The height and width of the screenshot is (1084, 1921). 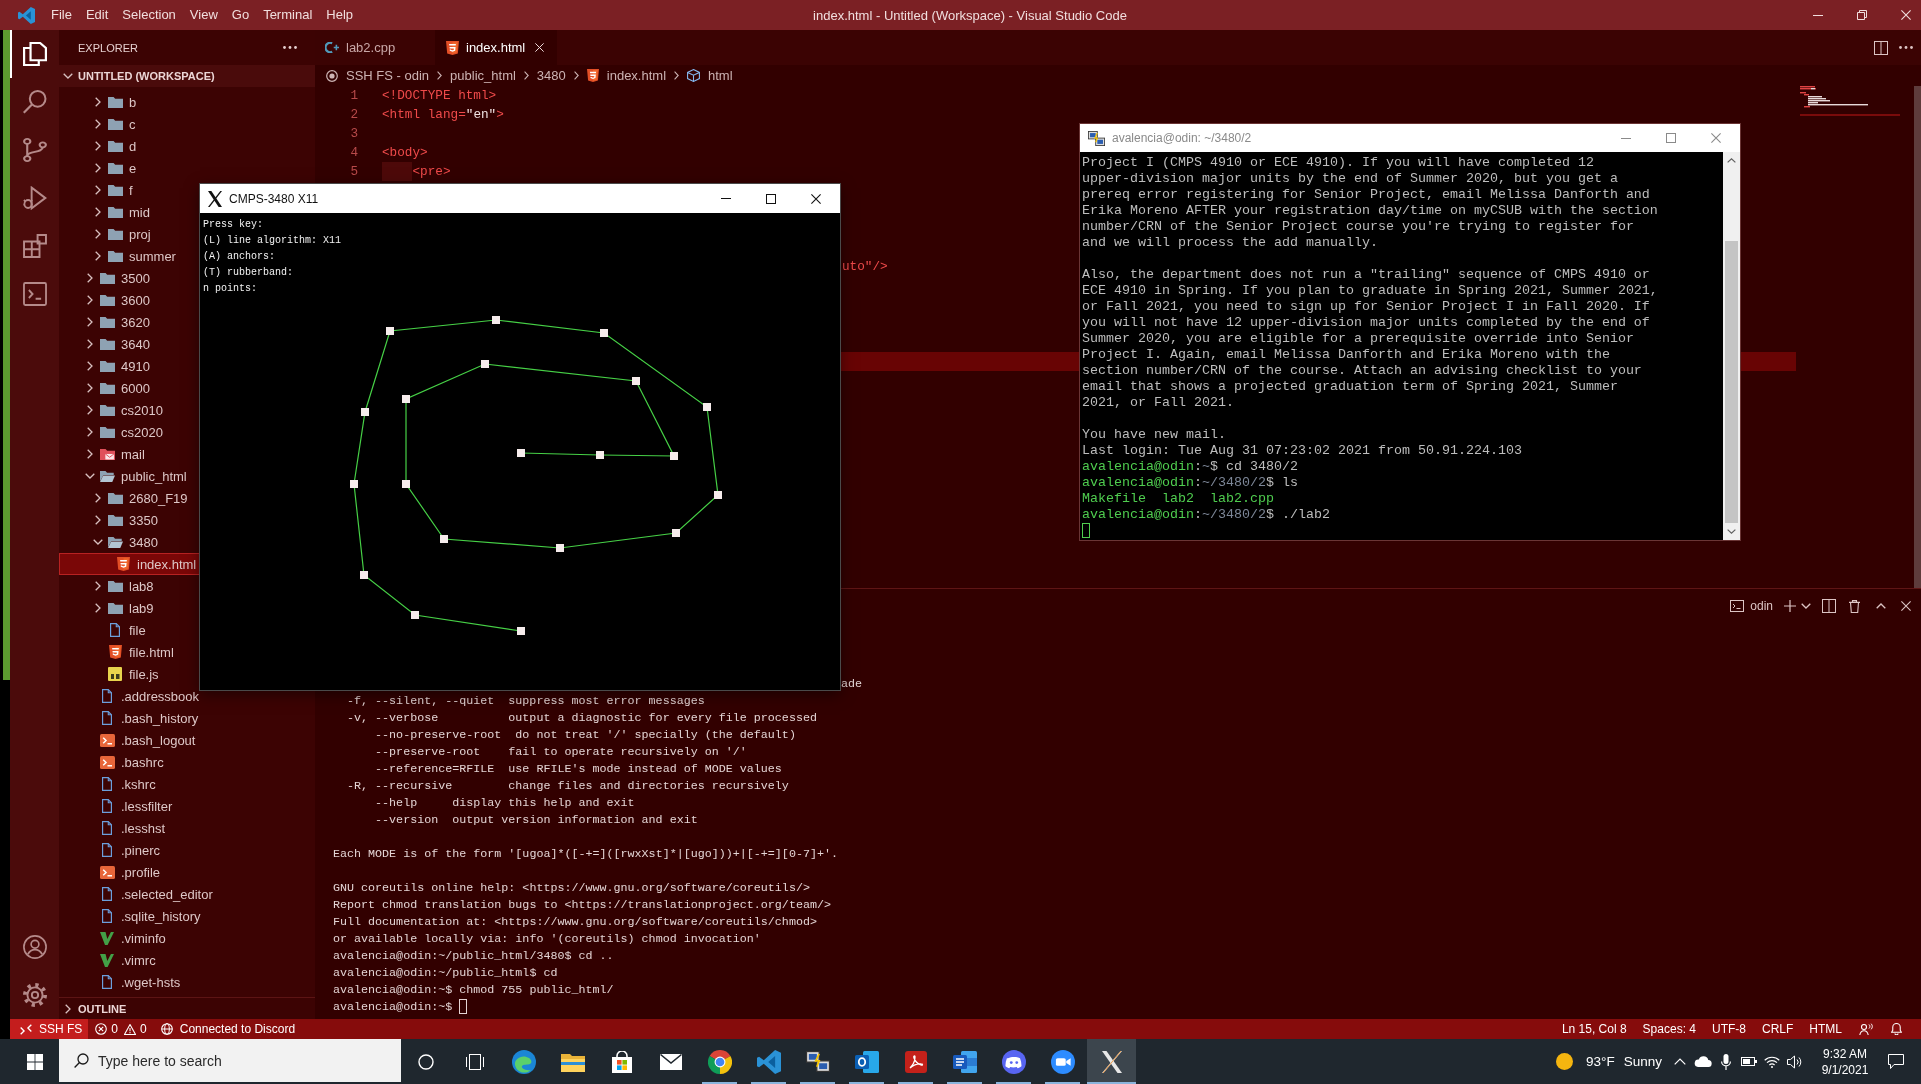 I want to click on ring-icon, so click(x=425, y=1061).